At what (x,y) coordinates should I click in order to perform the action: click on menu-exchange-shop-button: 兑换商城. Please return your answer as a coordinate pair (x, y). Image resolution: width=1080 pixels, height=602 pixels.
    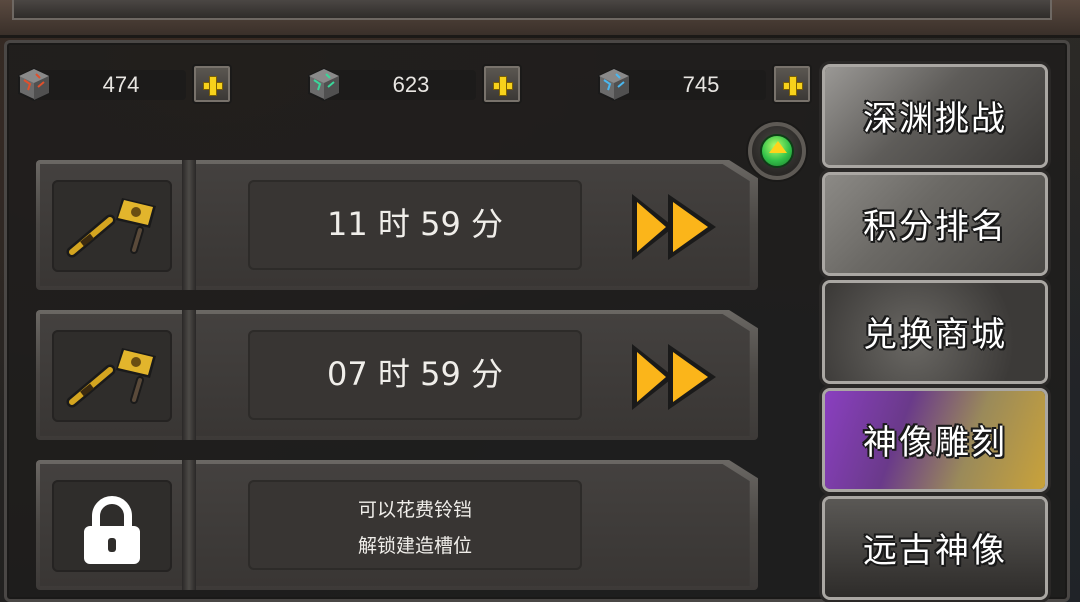
    Looking at the image, I should click on (935, 332).